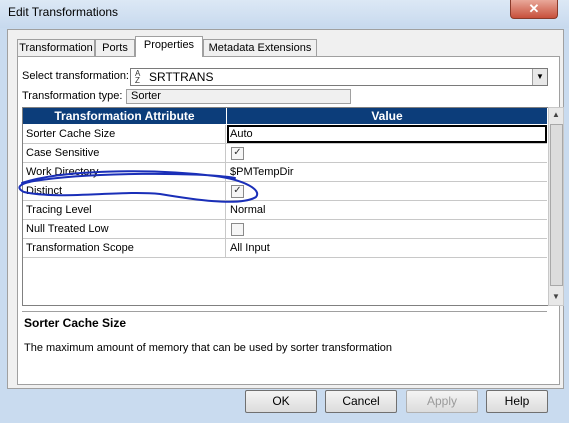 The height and width of the screenshot is (423, 569). What do you see at coordinates (238, 96) in the screenshot?
I see `transformation-type-value: Sorter` at bounding box center [238, 96].